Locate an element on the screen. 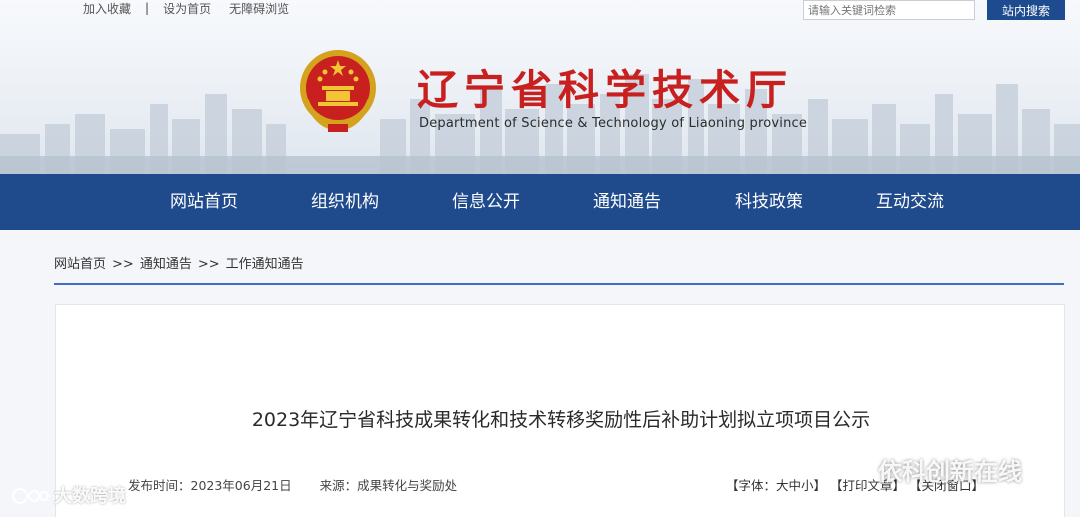 The image size is (1080, 517). wechat-logo-icon is located at coordinates (855, 469).